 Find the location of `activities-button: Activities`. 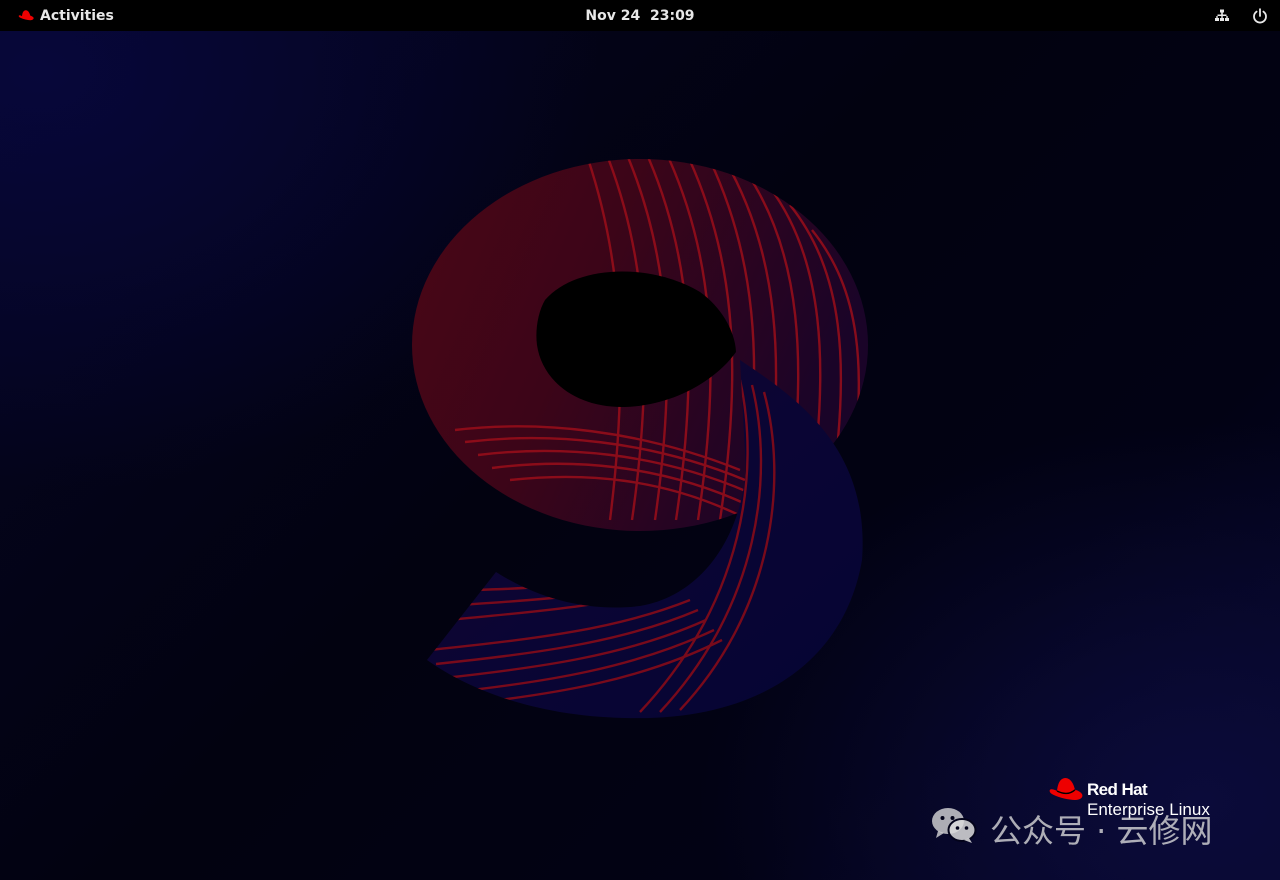

activities-button: Activities is located at coordinates (66, 15).